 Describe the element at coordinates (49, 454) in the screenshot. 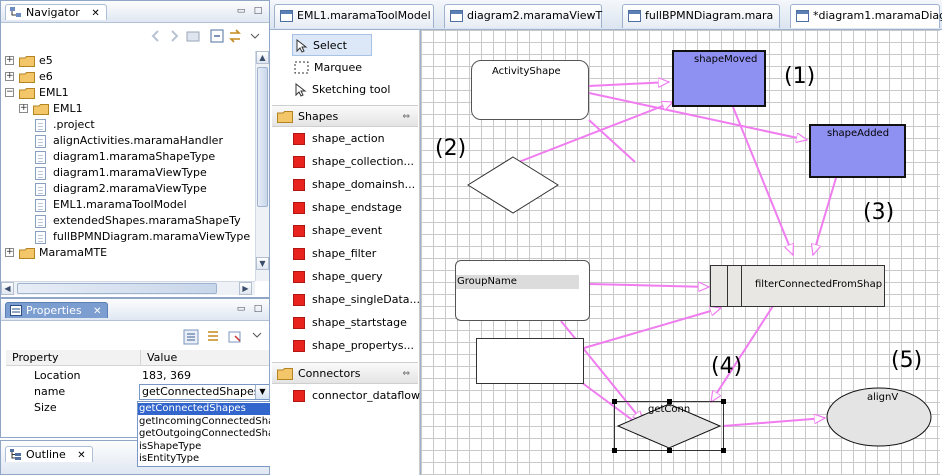

I see `outline-tab: Outline ✕` at that location.